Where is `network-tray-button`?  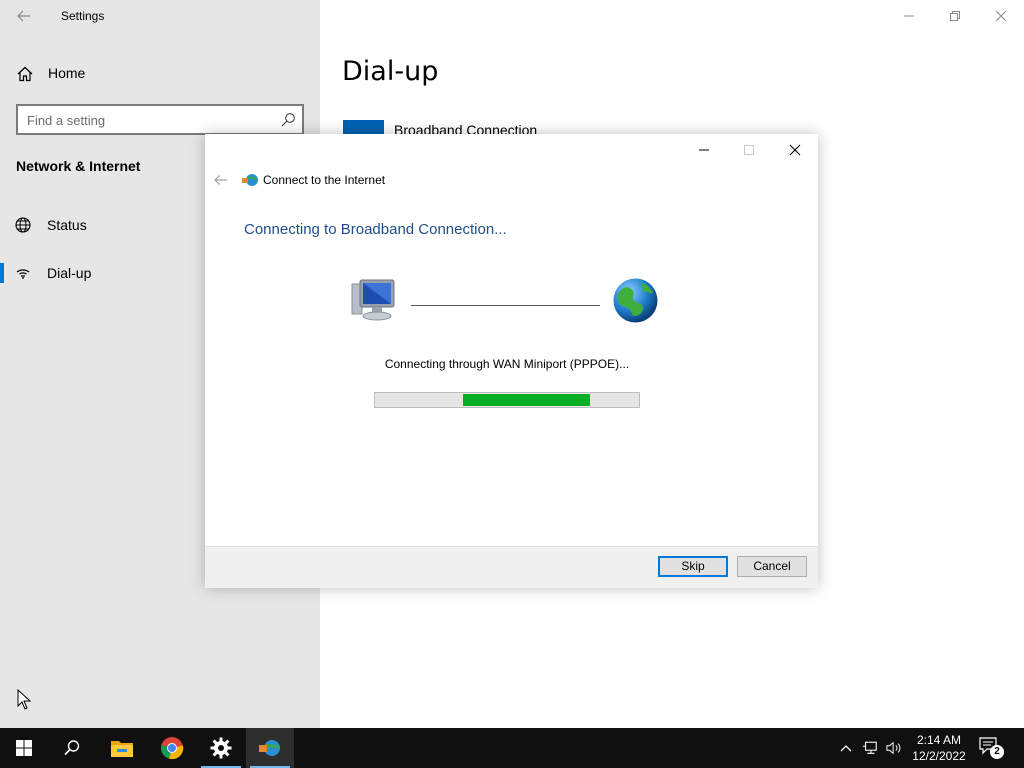 network-tray-button is located at coordinates (870, 748).